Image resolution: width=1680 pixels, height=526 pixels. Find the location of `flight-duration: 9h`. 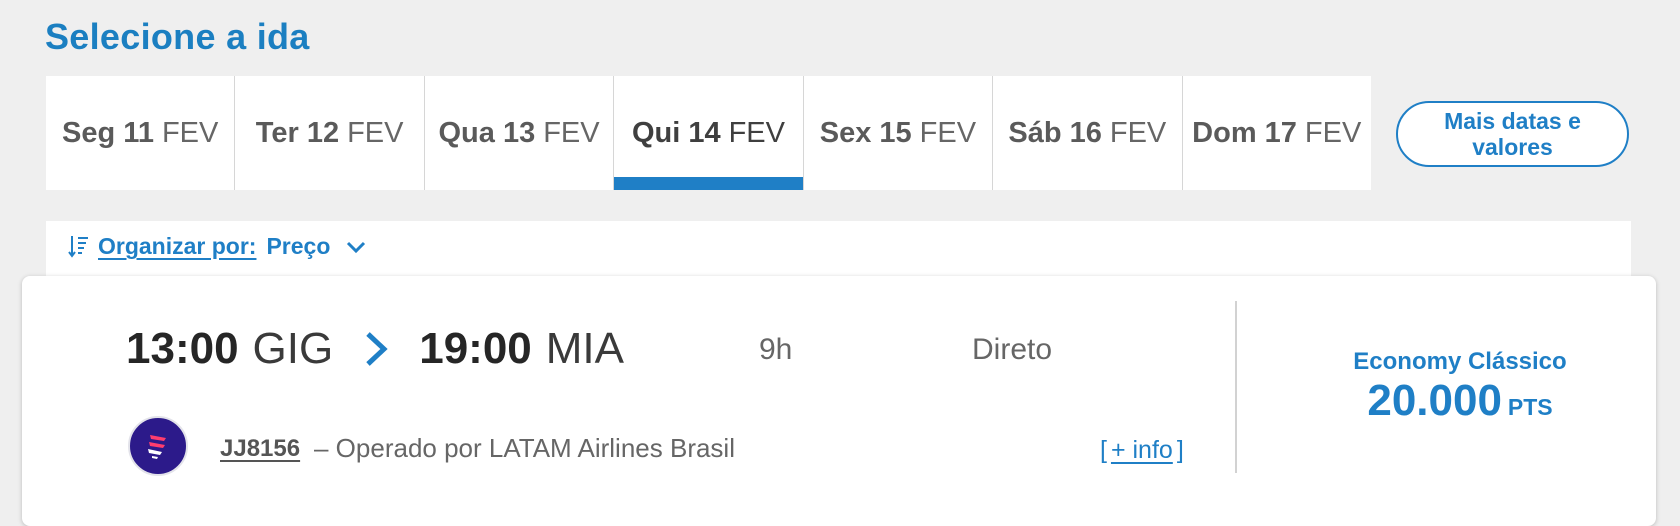

flight-duration: 9h is located at coordinates (776, 349).